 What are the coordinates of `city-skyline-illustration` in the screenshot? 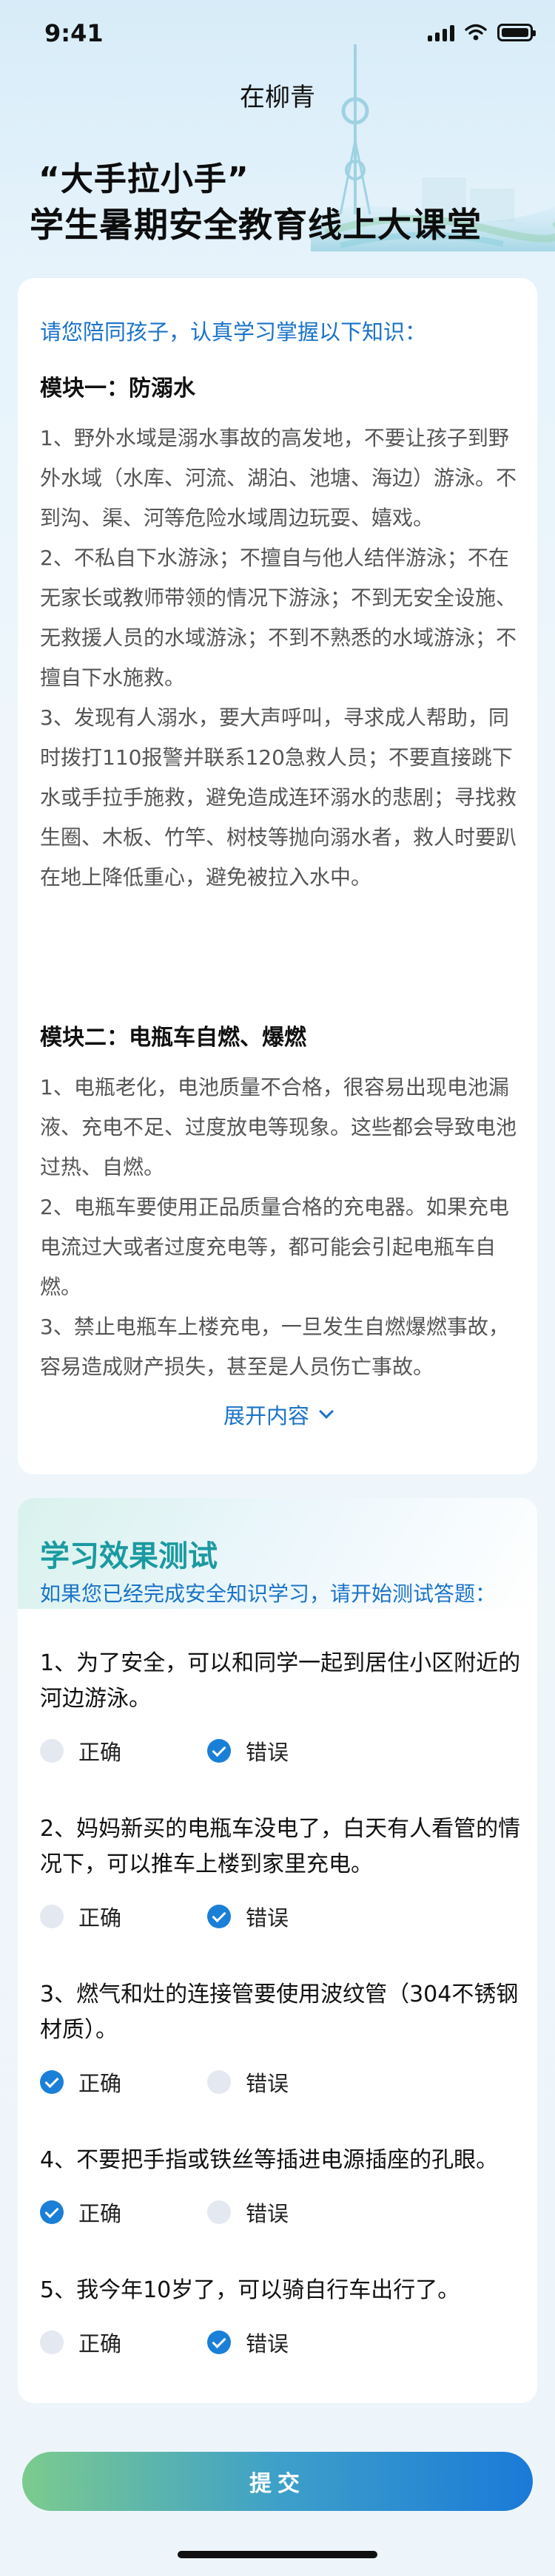 It's located at (433, 147).